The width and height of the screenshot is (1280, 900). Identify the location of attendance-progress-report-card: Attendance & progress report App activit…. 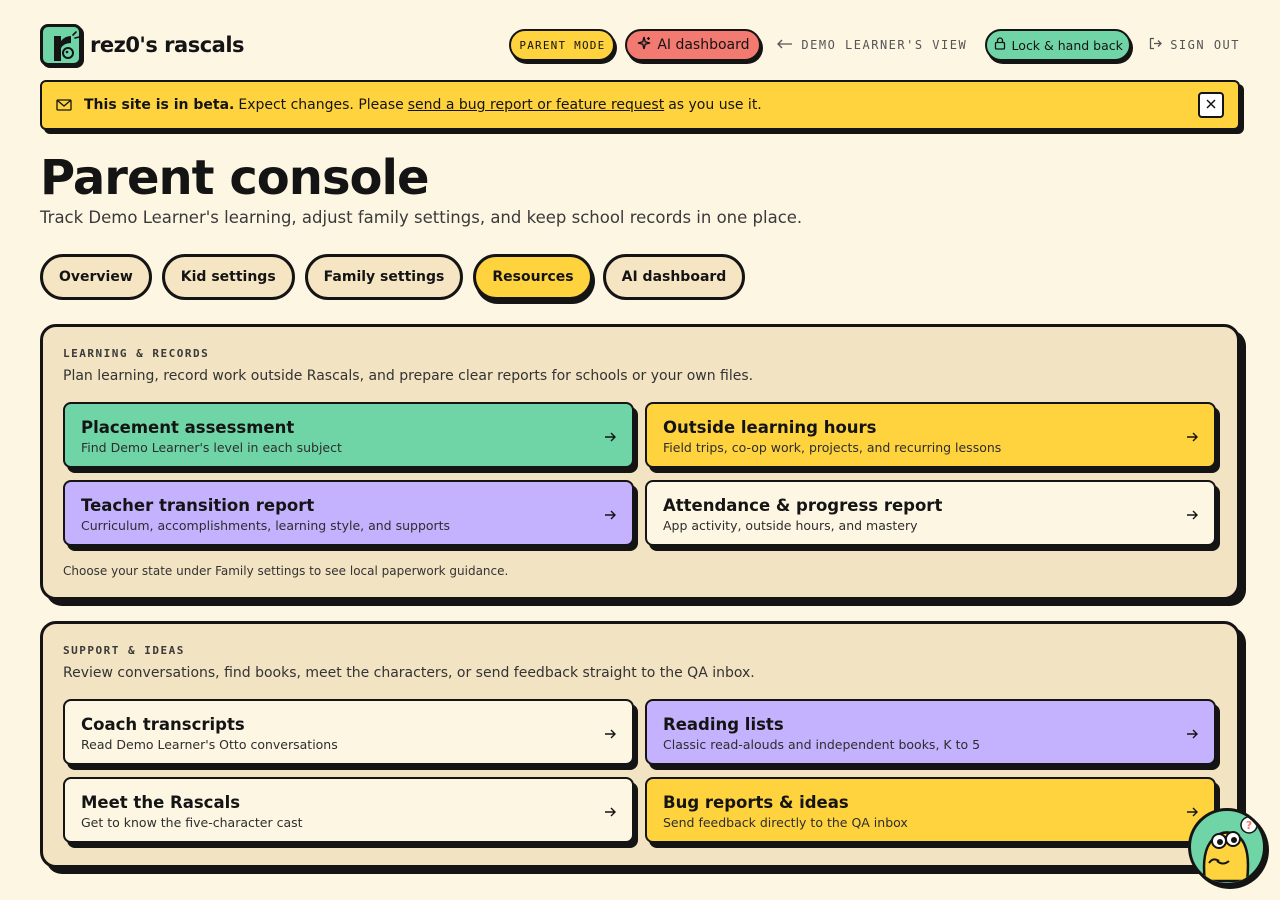
(930, 513).